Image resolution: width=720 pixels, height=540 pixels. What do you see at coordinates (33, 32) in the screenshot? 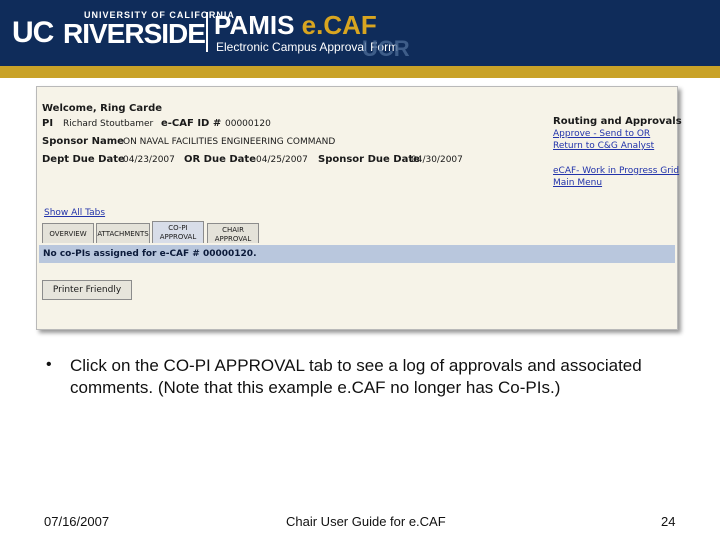
I see `logo-uc: UC` at bounding box center [33, 32].